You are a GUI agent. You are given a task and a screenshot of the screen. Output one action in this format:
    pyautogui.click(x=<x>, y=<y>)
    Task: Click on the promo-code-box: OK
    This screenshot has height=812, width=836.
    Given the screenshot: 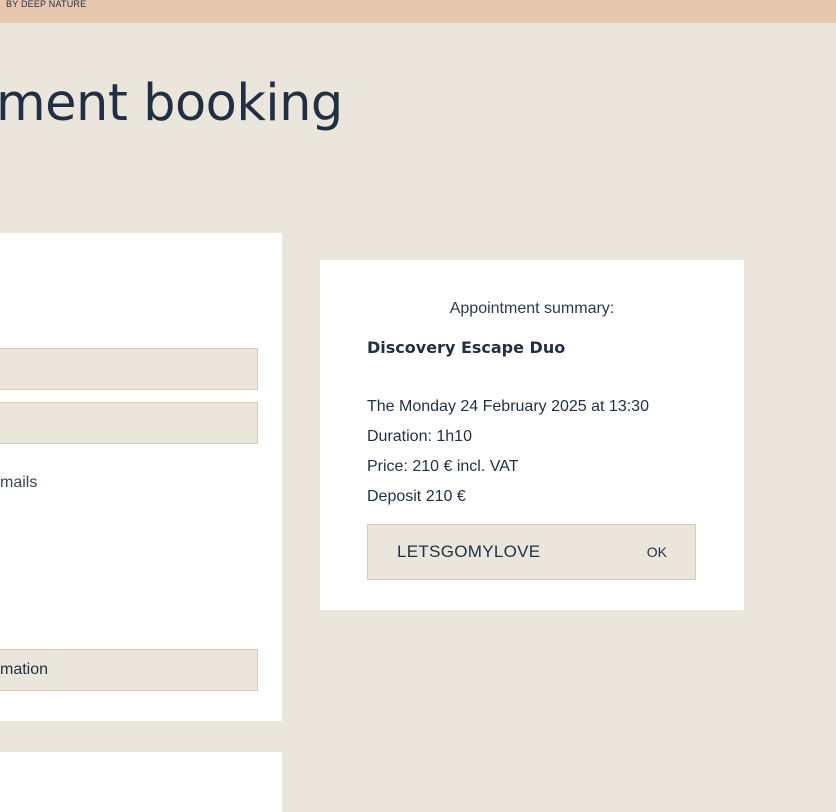 What is the action you would take?
    pyautogui.click(x=531, y=552)
    